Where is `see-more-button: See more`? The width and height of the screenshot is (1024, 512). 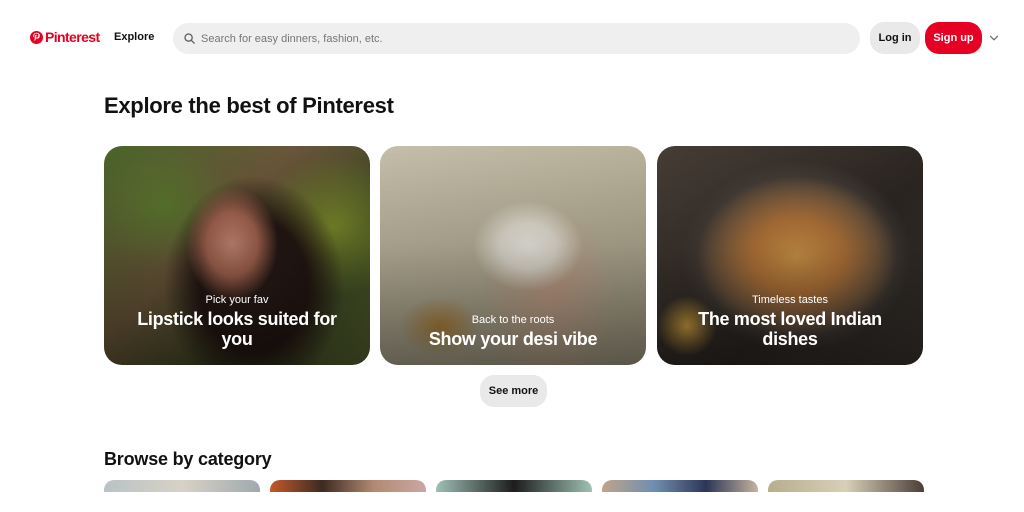
see-more-button: See more is located at coordinates (513, 391).